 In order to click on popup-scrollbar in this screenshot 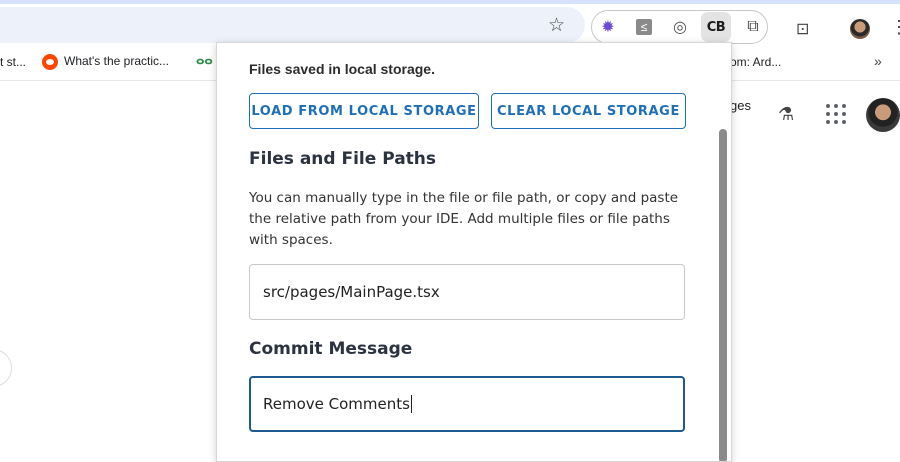, I will do `click(723, 295)`.